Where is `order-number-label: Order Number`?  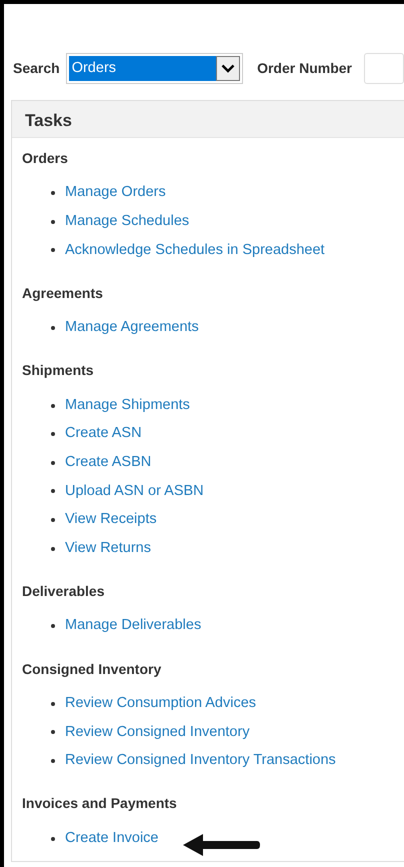
order-number-label: Order Number is located at coordinates (304, 68).